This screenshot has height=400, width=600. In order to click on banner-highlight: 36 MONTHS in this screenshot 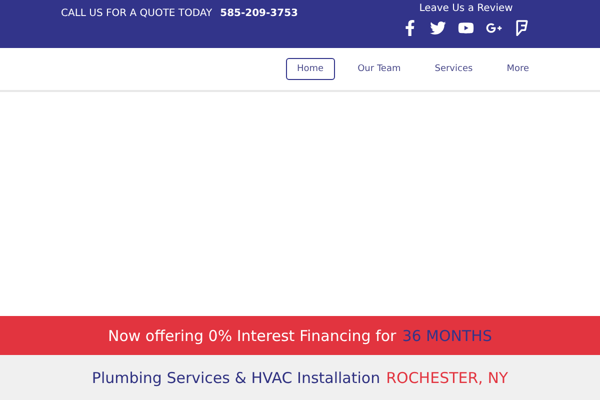, I will do `click(447, 335)`.